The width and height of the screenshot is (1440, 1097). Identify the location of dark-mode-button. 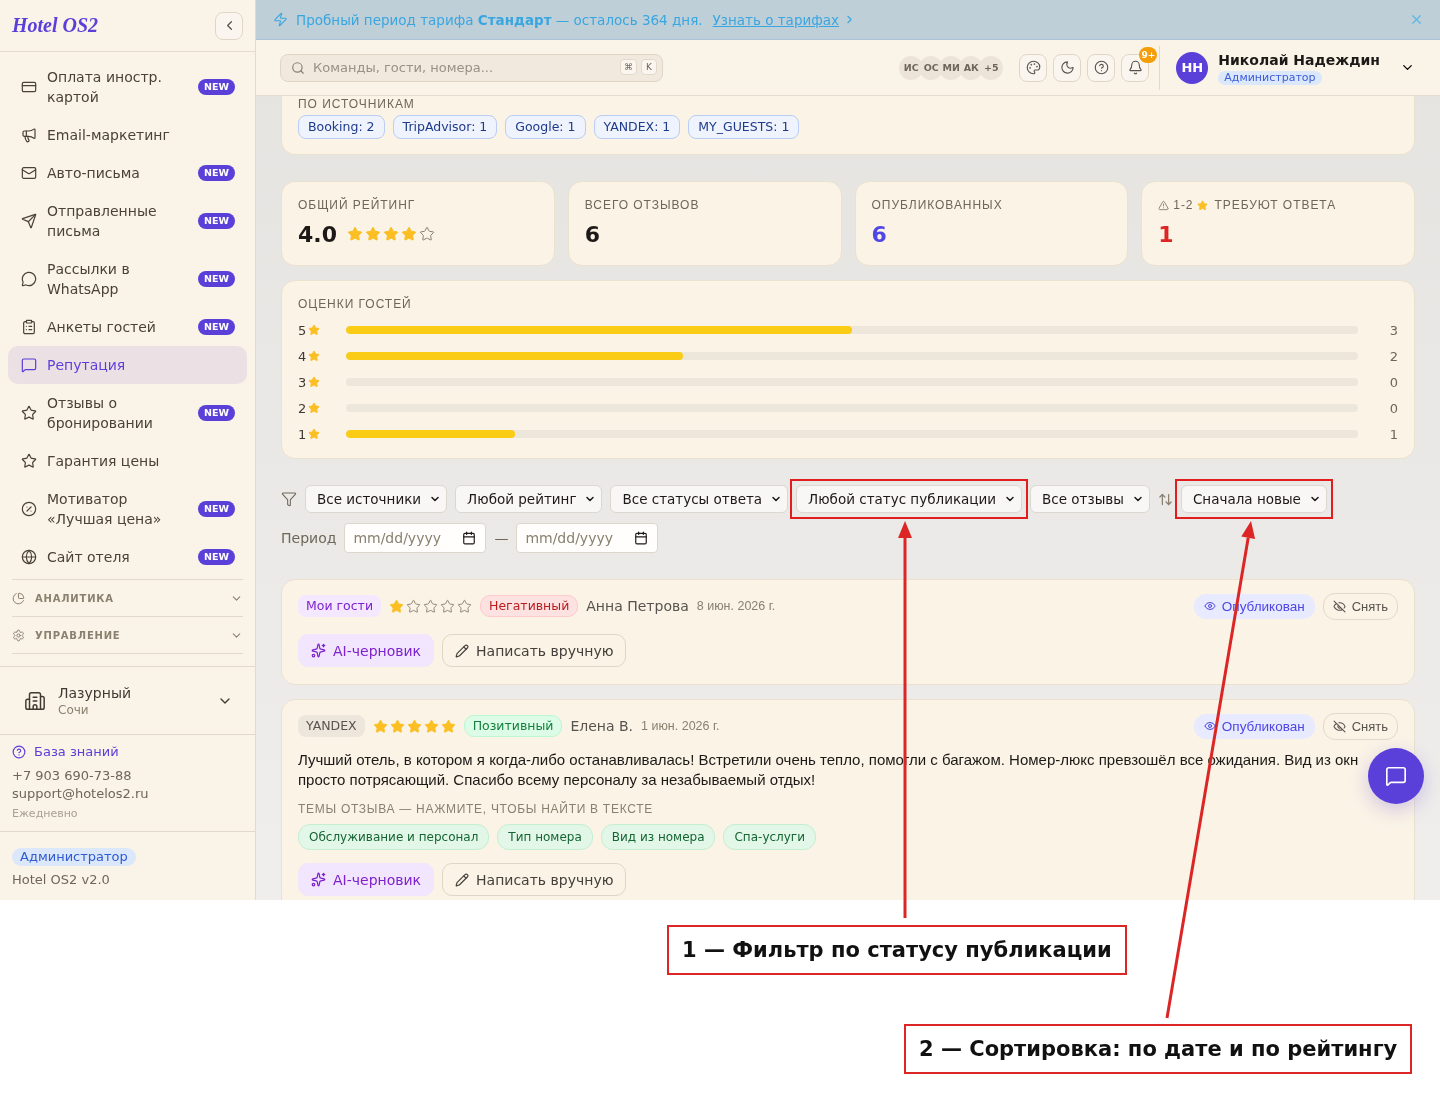
(1067, 67).